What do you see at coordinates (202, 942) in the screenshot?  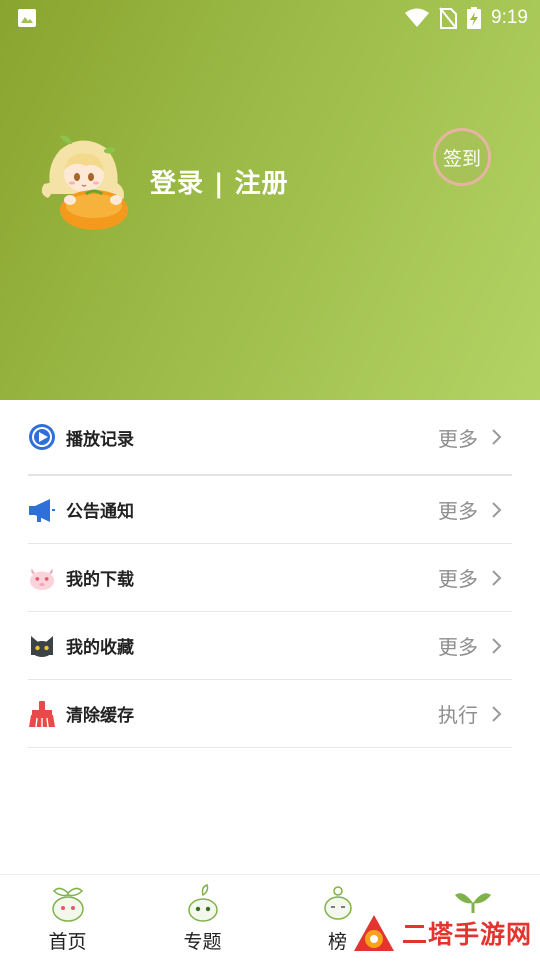 I see `tab-label: 专题` at bounding box center [202, 942].